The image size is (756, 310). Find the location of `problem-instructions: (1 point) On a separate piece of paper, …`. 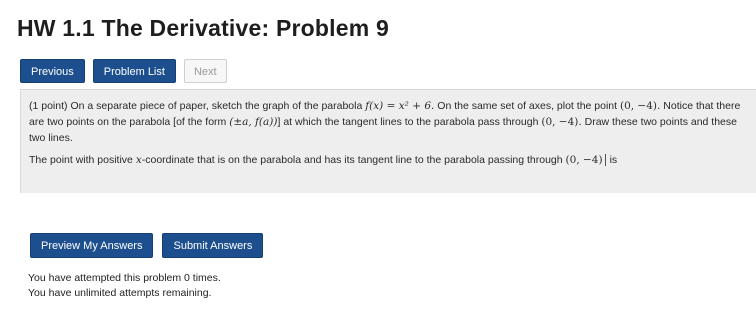

problem-instructions: (1 point) On a separate piece of paper, … is located at coordinates (387, 122).